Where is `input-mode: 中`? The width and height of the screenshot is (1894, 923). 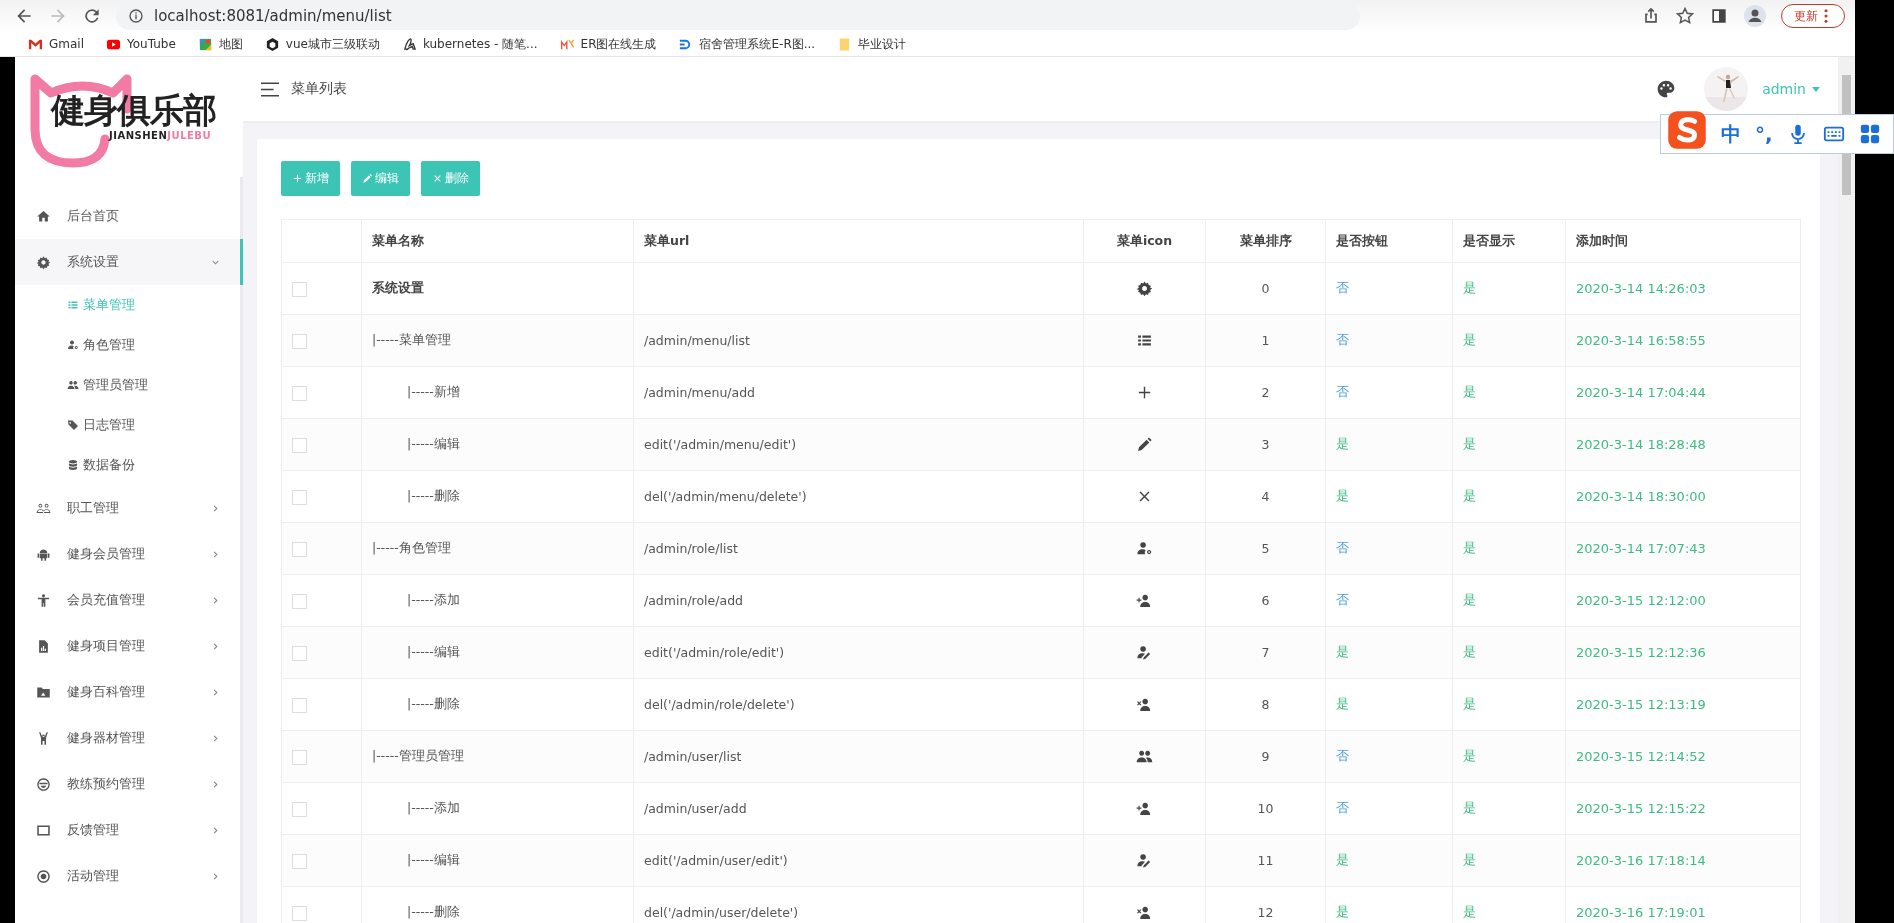 input-mode: 中 is located at coordinates (1731, 134).